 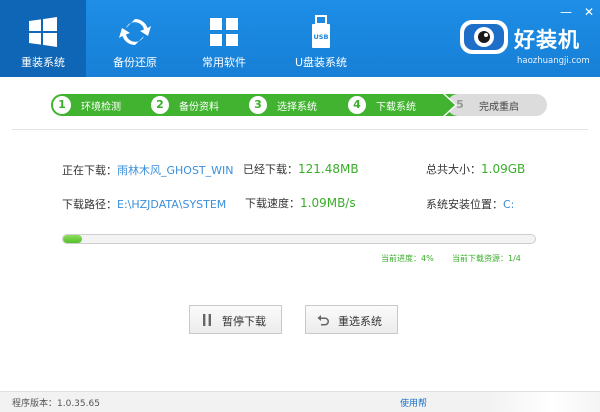 I want to click on step-number: 4, so click(x=357, y=105).